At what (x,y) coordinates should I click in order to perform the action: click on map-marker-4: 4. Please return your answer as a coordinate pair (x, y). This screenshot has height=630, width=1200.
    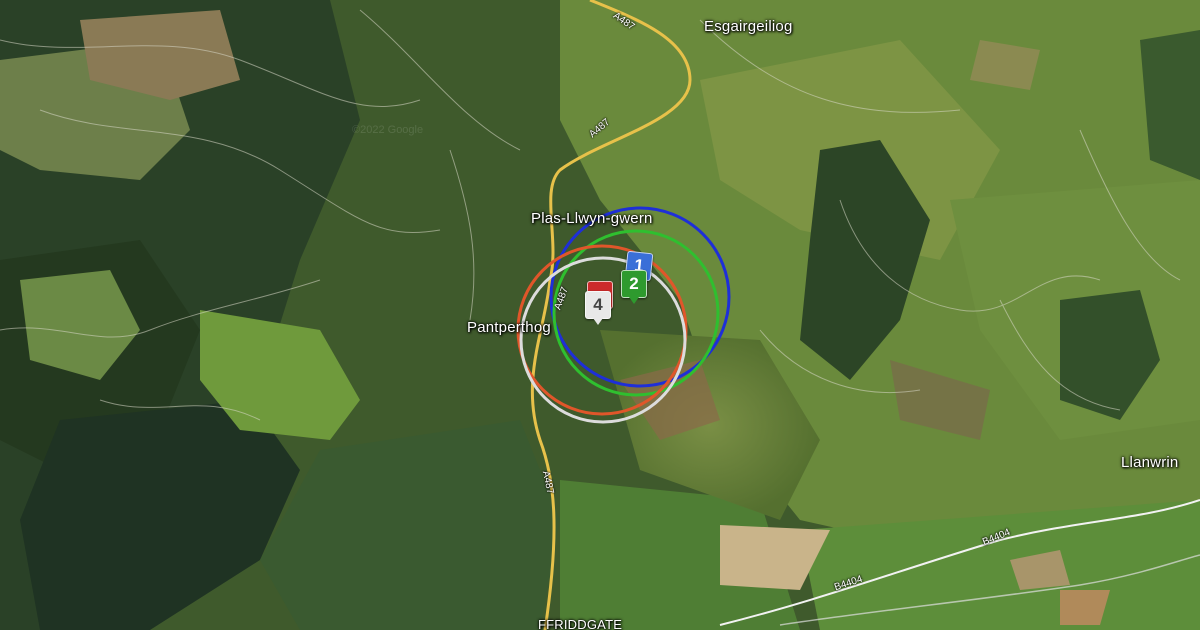
    Looking at the image, I should click on (598, 308).